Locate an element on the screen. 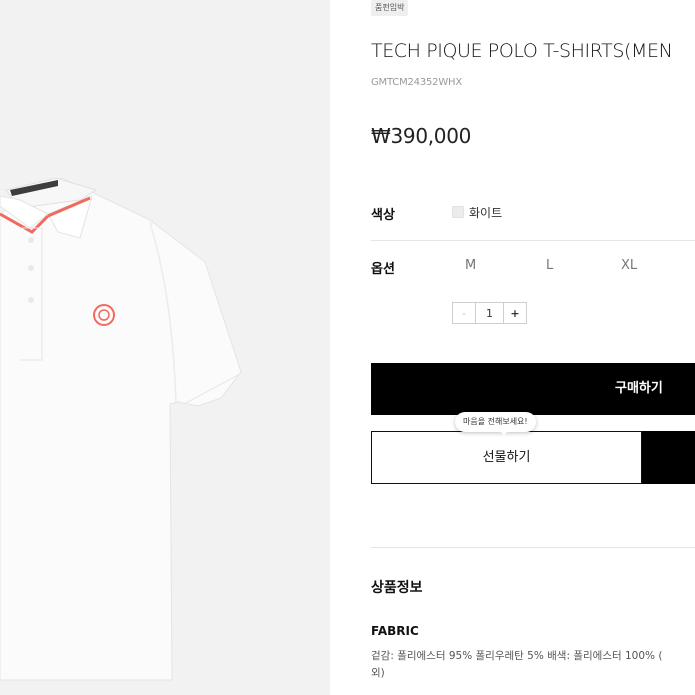  gift-tooltip: 마음을 전해보세요! is located at coordinates (495, 422).